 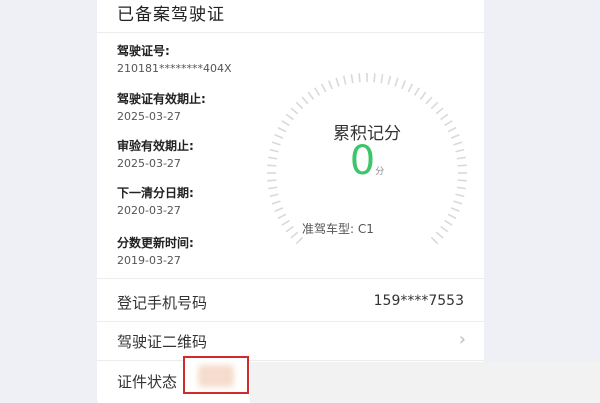 What do you see at coordinates (149, 210) in the screenshot?
I see `next-clear-date-value: 2020-03-27` at bounding box center [149, 210].